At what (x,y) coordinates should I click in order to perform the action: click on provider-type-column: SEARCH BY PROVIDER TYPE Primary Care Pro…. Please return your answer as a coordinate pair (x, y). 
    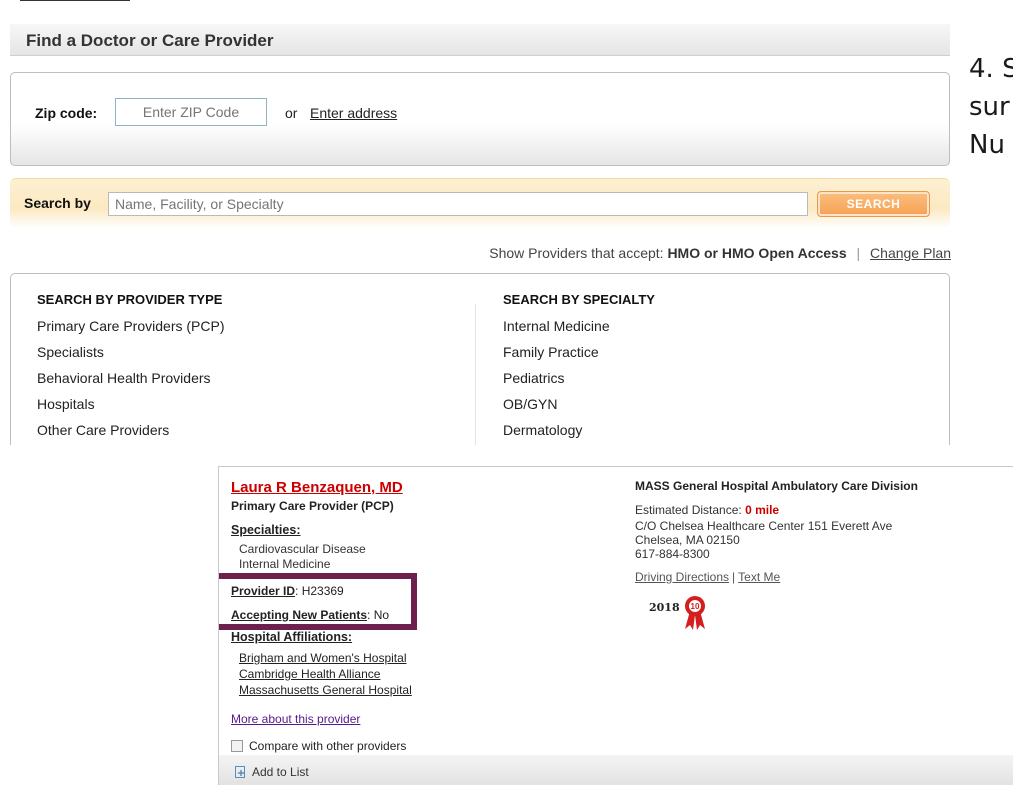
    Looking at the image, I should click on (130, 368).